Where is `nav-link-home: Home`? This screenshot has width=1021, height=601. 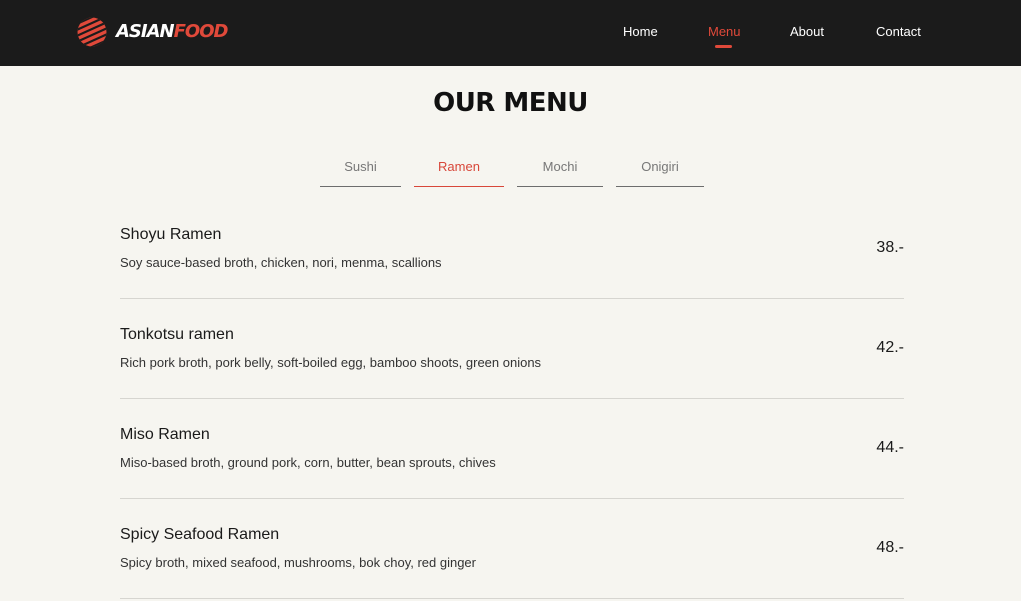 nav-link-home: Home is located at coordinates (640, 32).